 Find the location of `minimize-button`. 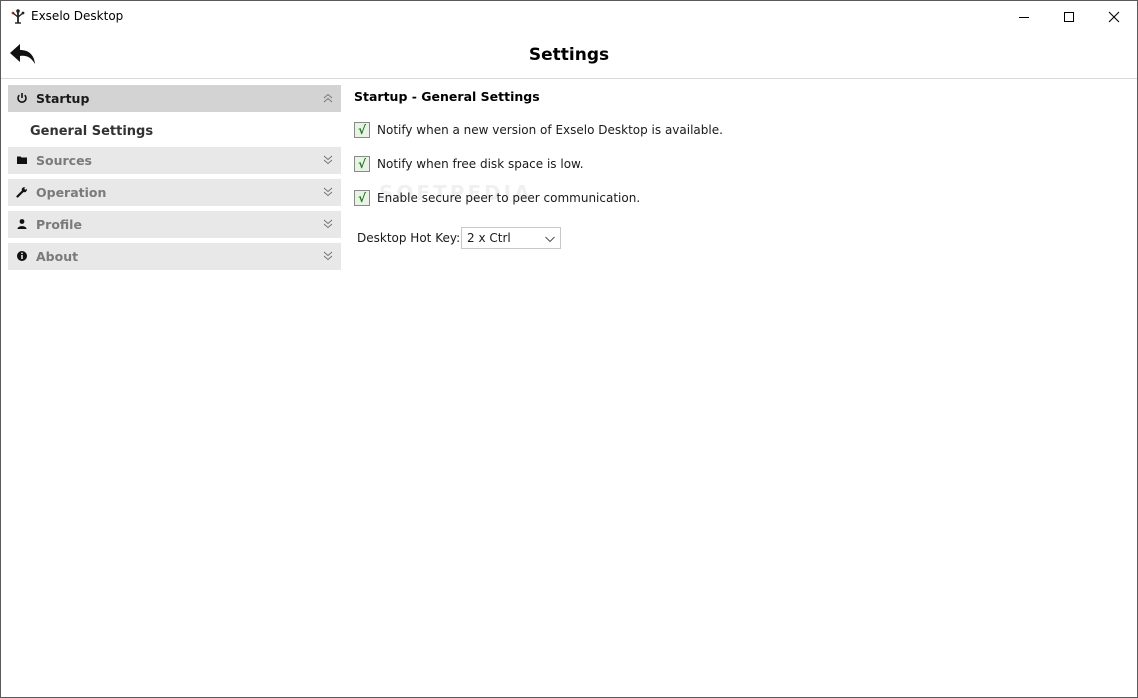

minimize-button is located at coordinates (1024, 16).